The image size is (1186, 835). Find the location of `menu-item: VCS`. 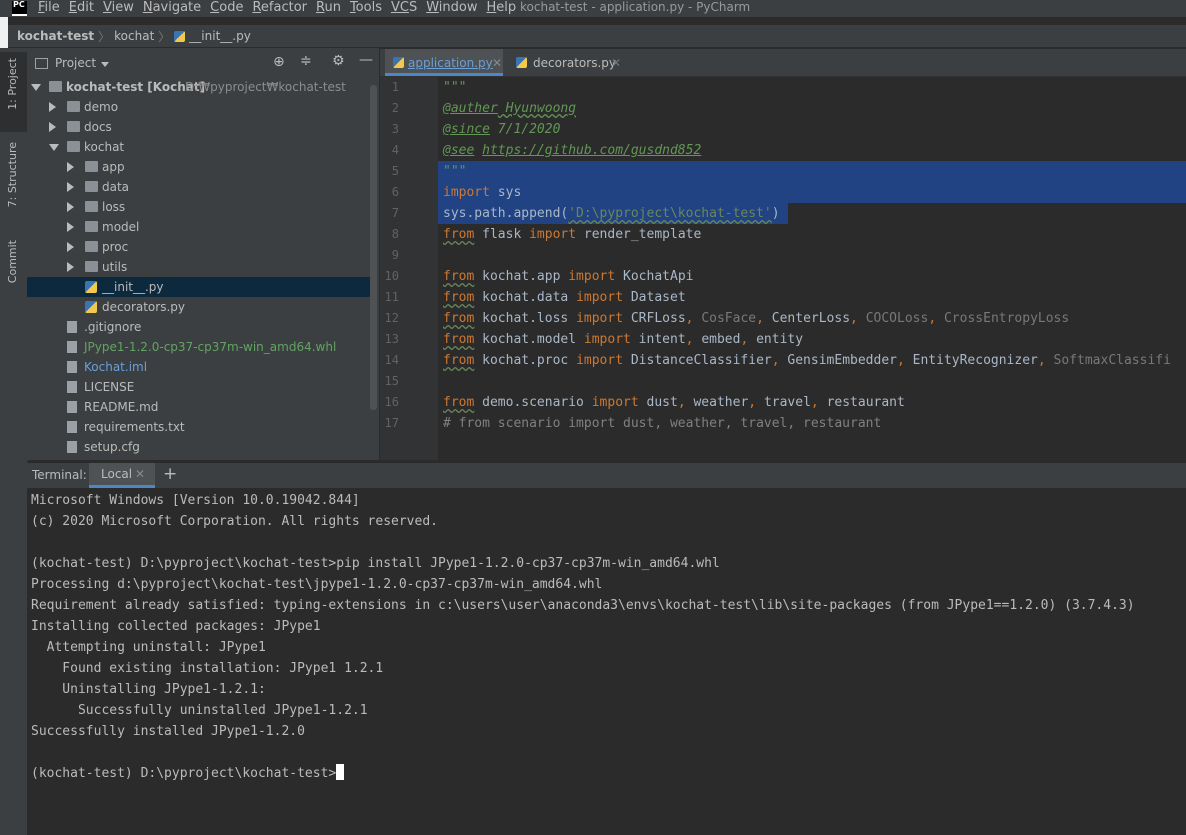

menu-item: VCS is located at coordinates (404, 8).